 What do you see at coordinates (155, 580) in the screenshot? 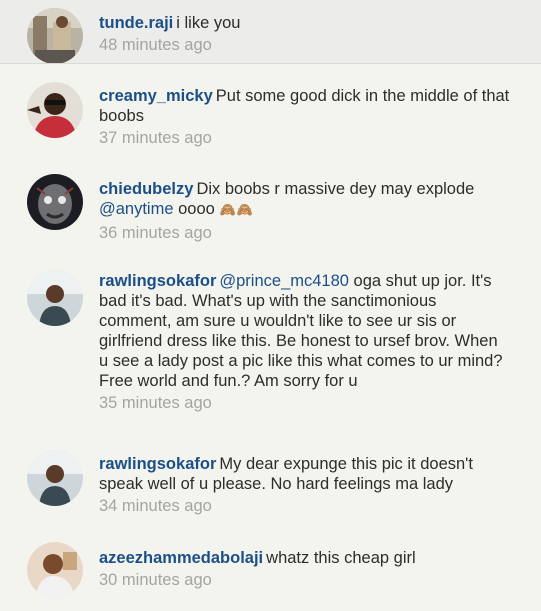
I see `comment-timestamp: 30 minutes ago` at bounding box center [155, 580].